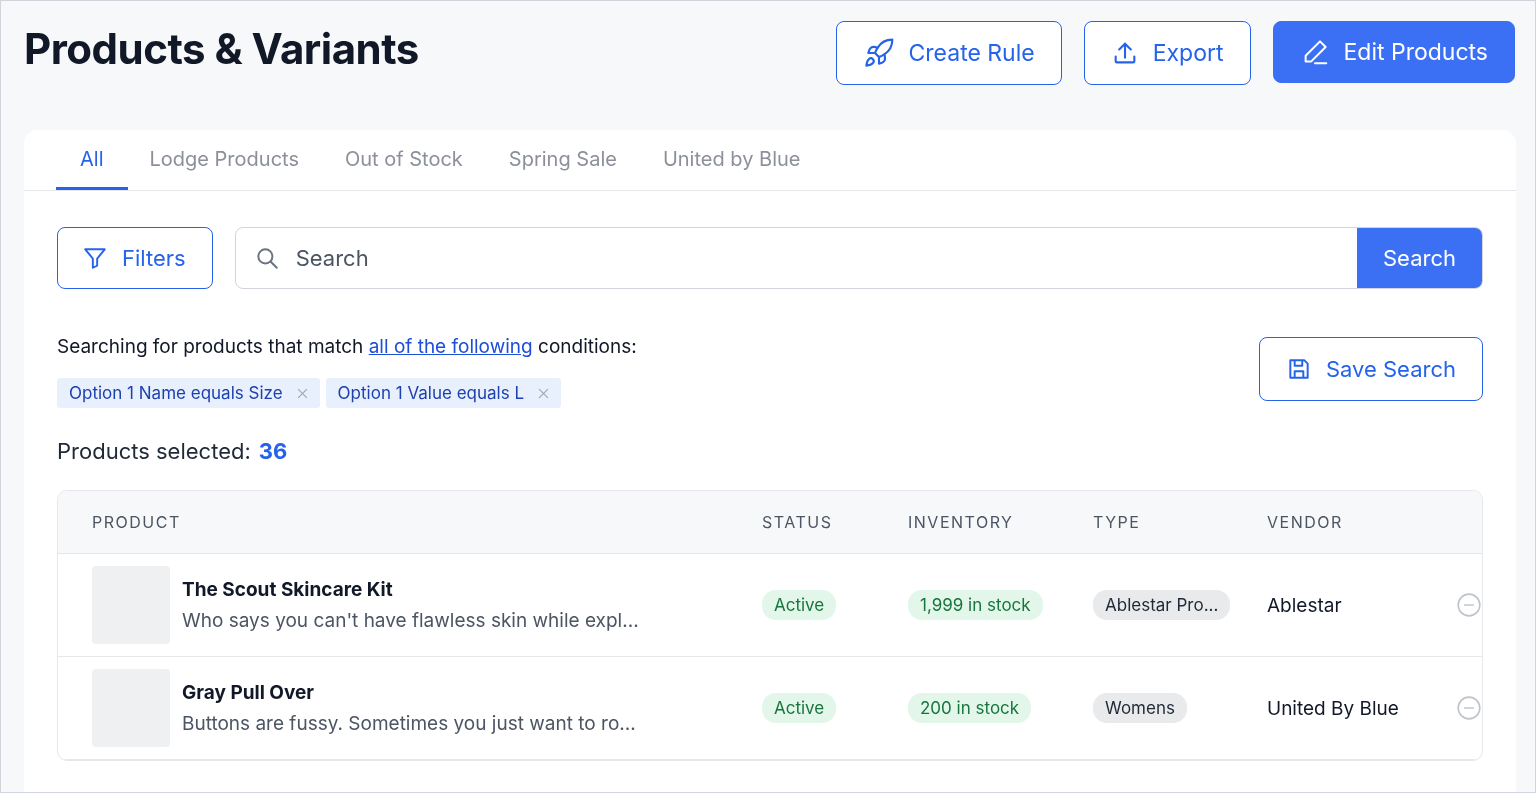 The width and height of the screenshot is (1536, 793). What do you see at coordinates (562, 160) in the screenshot?
I see `tab: Spring Sale` at bounding box center [562, 160].